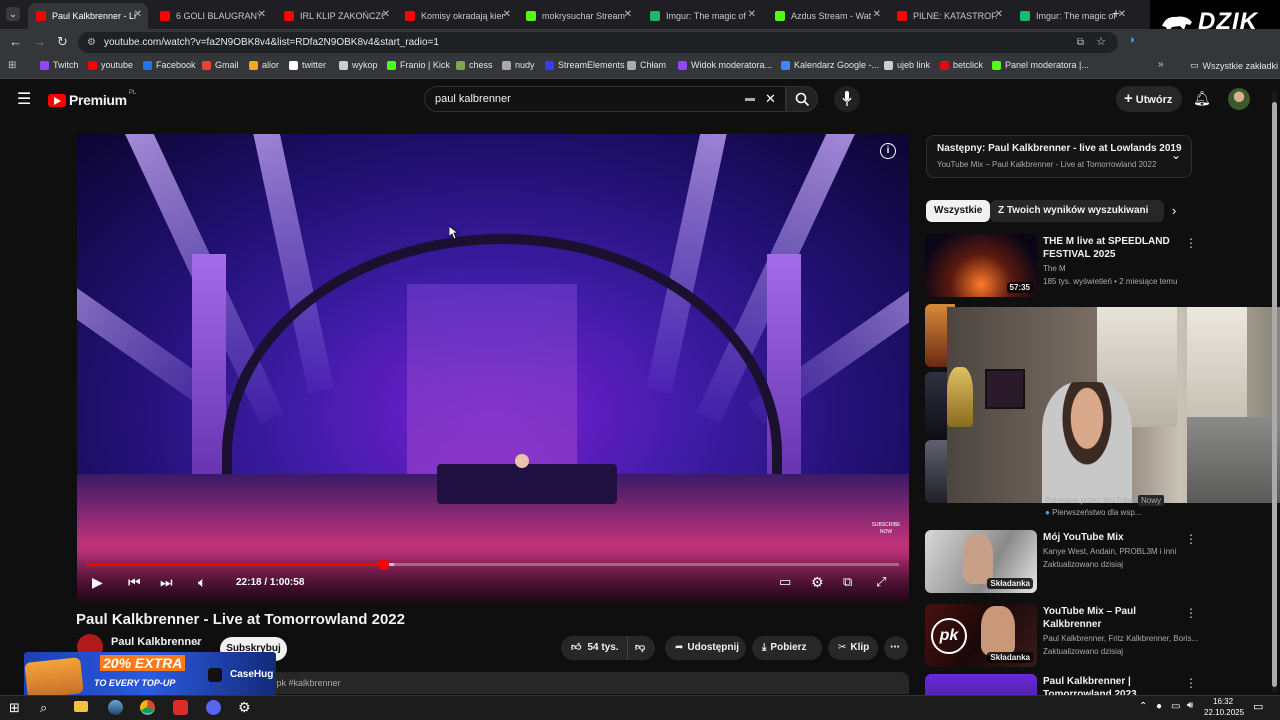 Image resolution: width=1280 pixels, height=720 pixels. I want to click on browser-tab: Azdus Stream - Wat ✕, so click(827, 16).